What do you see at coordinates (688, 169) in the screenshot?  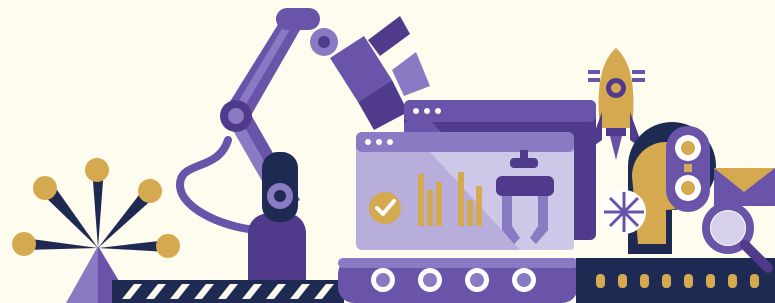 I see `traffic-light-icon` at bounding box center [688, 169].